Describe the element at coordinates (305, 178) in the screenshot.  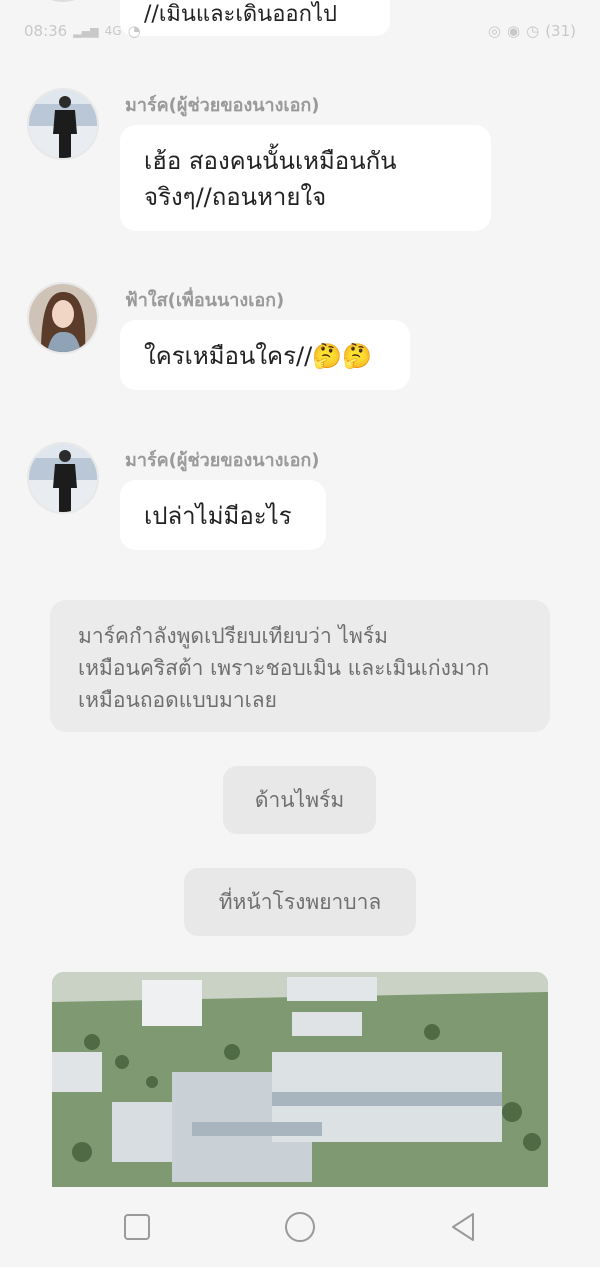
I see `message-bubble: เฮ้อ สองคนนั้นเหมือนกัน จริงๆ//ถอนหายใจ` at that location.